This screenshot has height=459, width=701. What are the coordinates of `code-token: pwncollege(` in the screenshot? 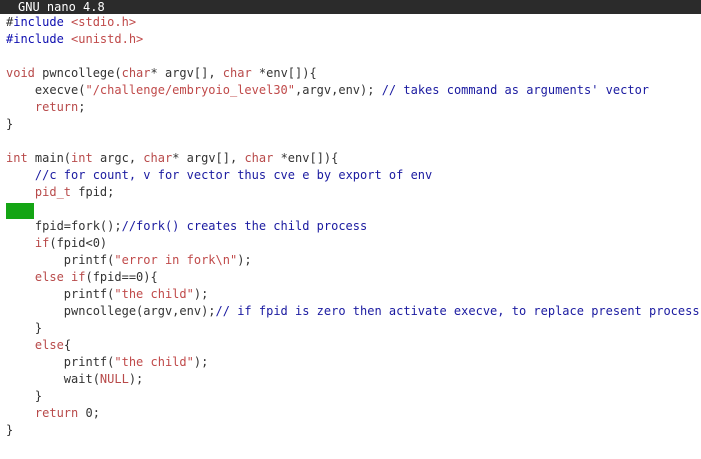 It's located at (82, 73).